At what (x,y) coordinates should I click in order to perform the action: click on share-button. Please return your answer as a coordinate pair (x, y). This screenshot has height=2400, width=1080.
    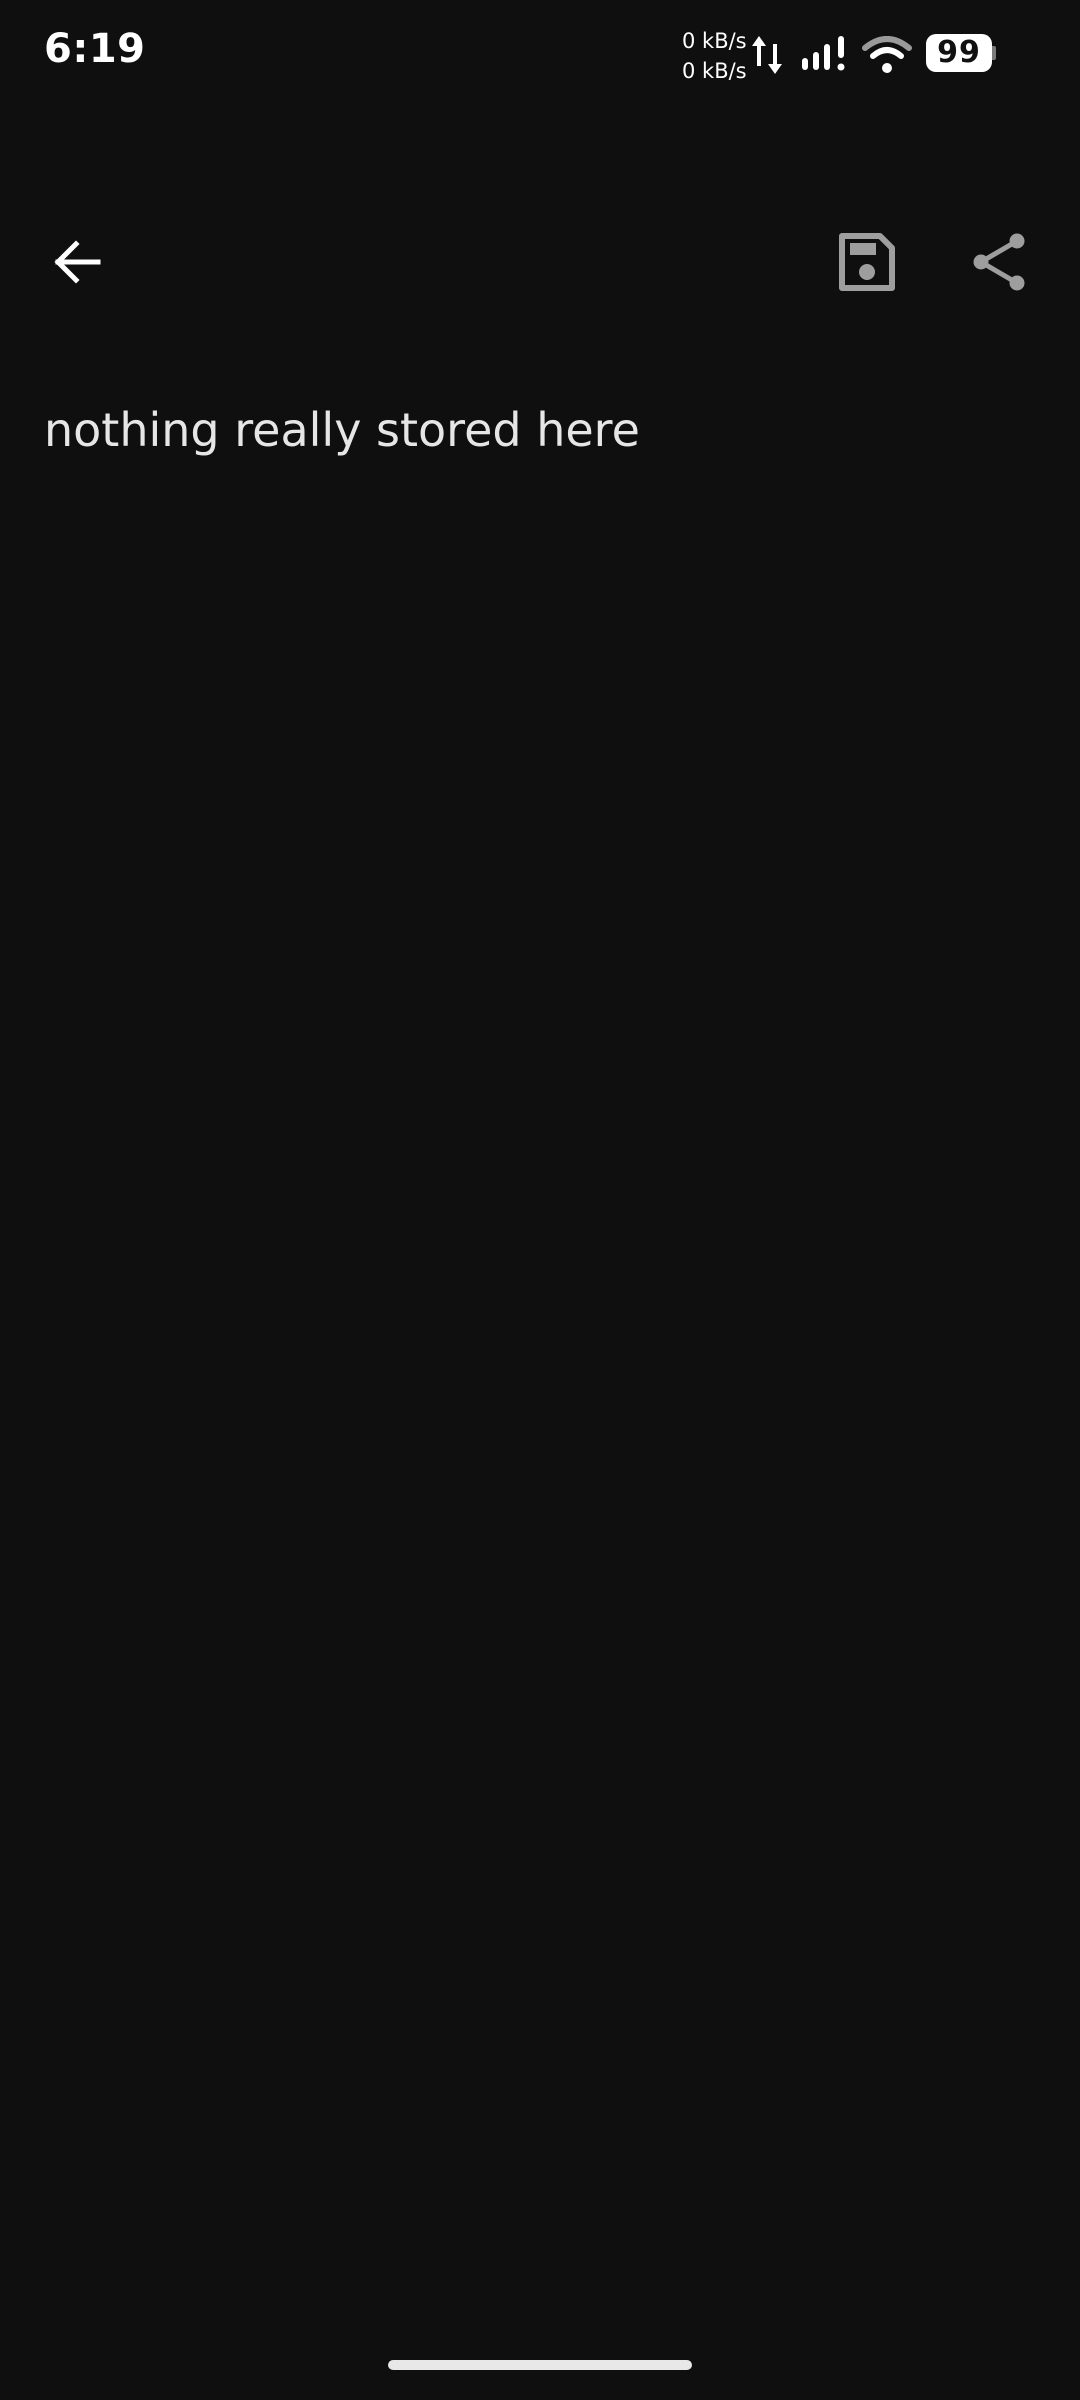
    Looking at the image, I should click on (1000, 262).